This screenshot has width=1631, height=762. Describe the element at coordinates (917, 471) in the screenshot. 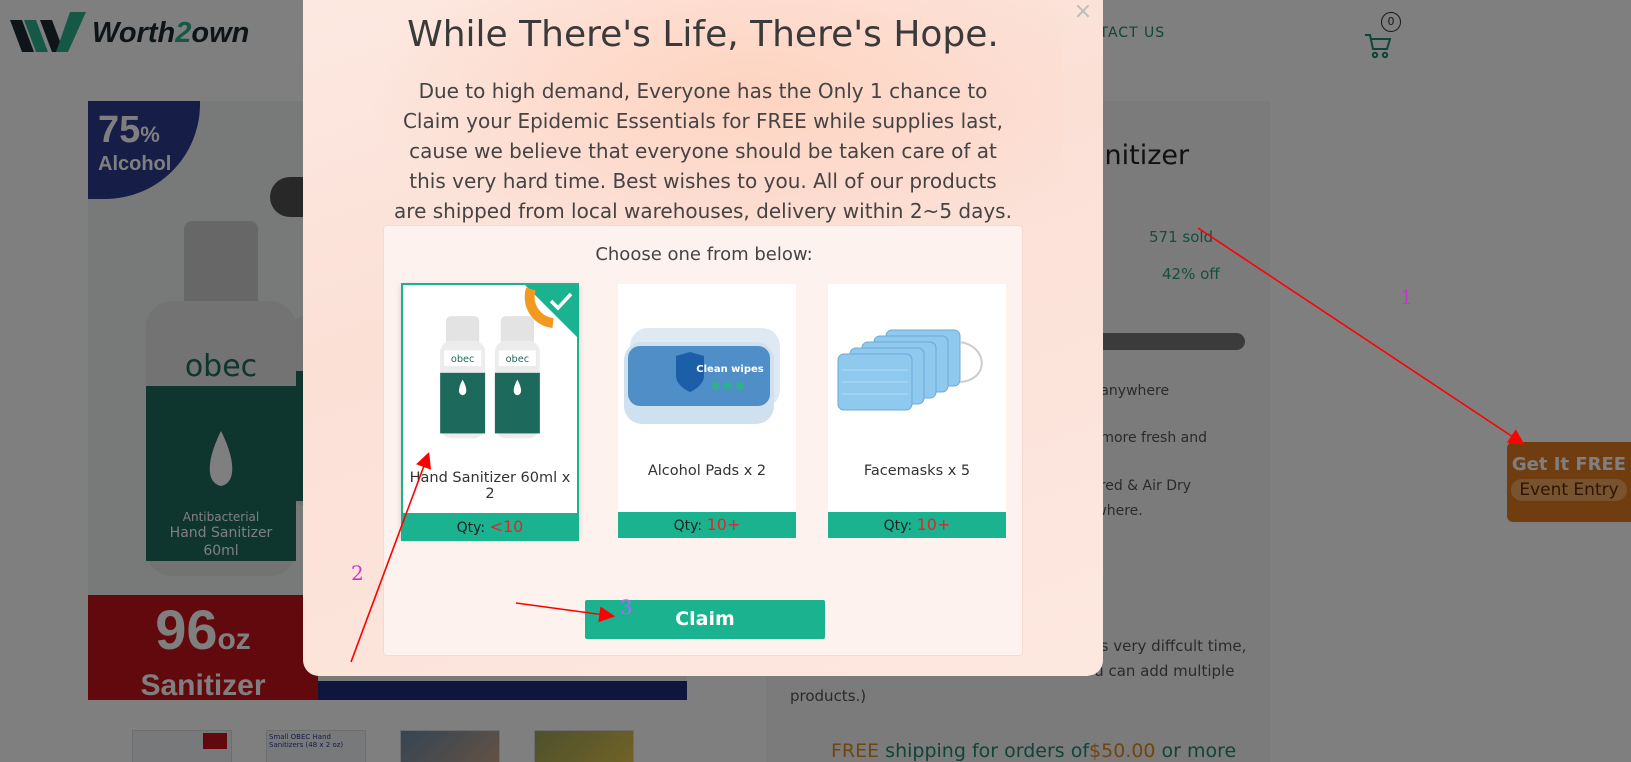

I see `option-name: Facemasks x 5` at that location.